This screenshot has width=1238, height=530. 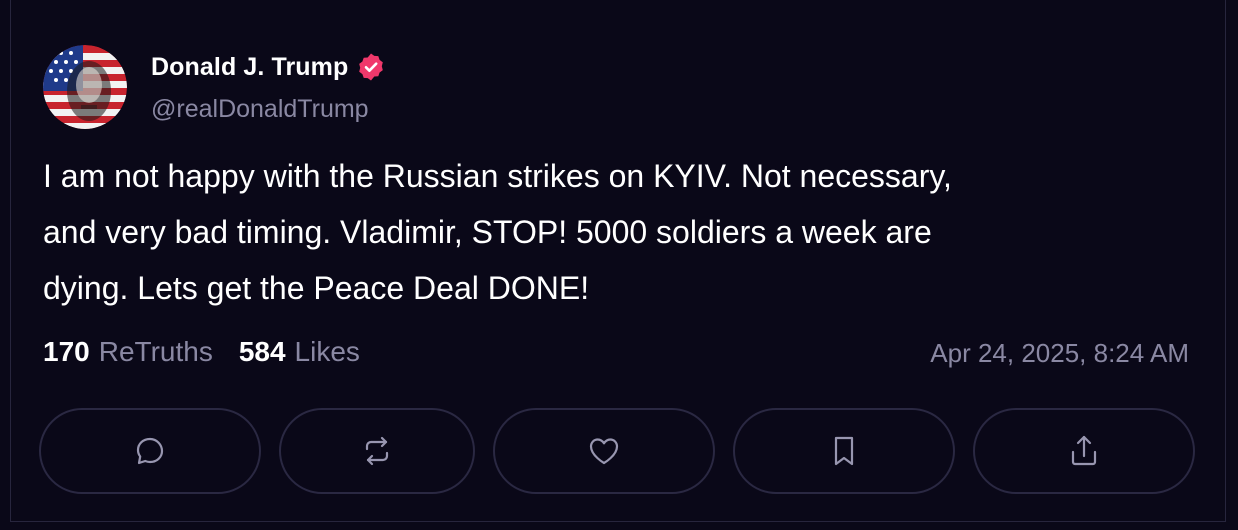 I want to click on author-avatar, so click(x=85, y=87).